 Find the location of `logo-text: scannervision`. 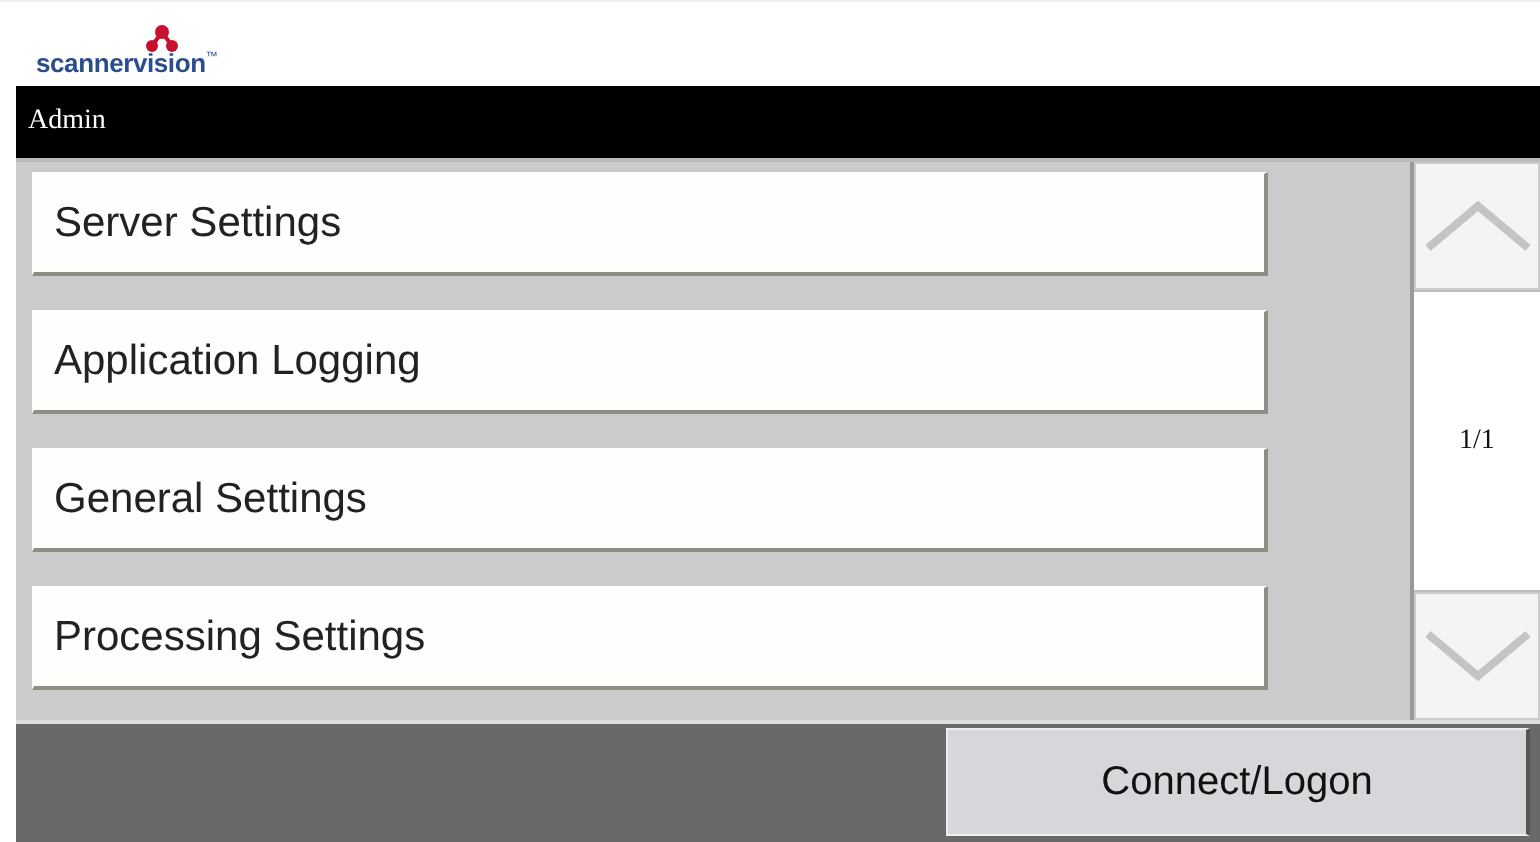

logo-text: scannervision is located at coordinates (121, 63).